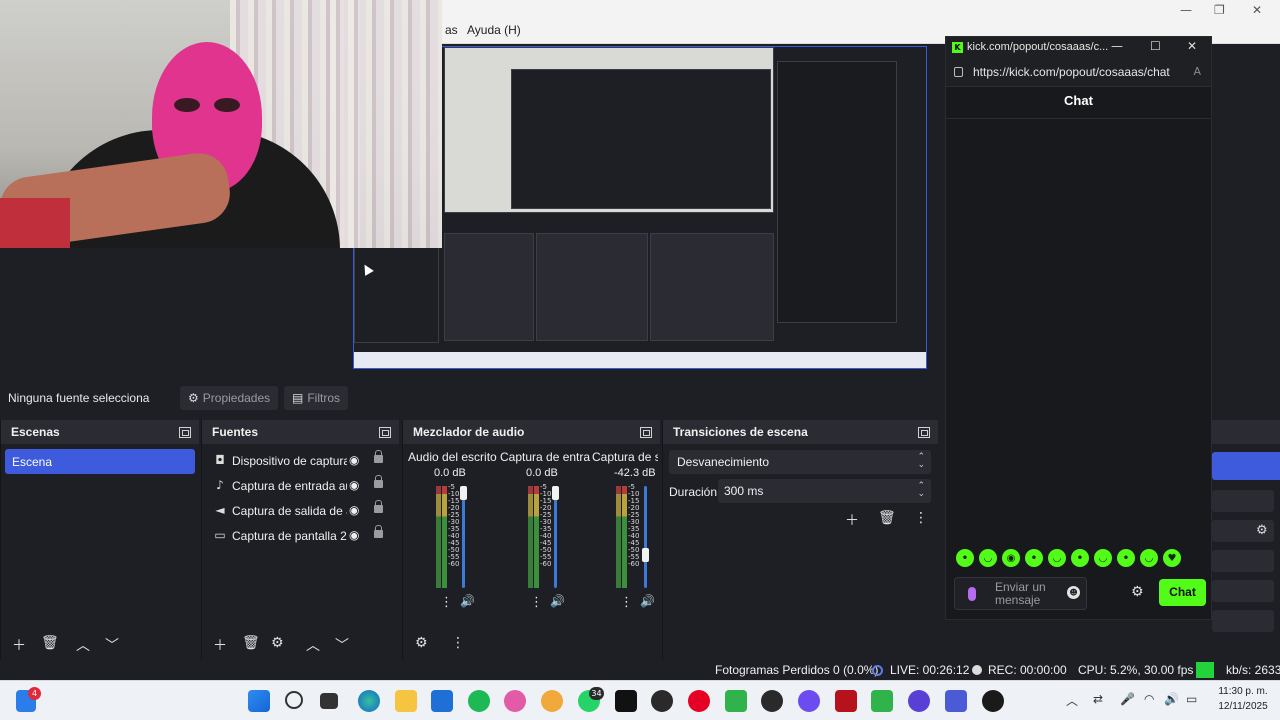  I want to click on close-icon: ✕, so click(1192, 46).